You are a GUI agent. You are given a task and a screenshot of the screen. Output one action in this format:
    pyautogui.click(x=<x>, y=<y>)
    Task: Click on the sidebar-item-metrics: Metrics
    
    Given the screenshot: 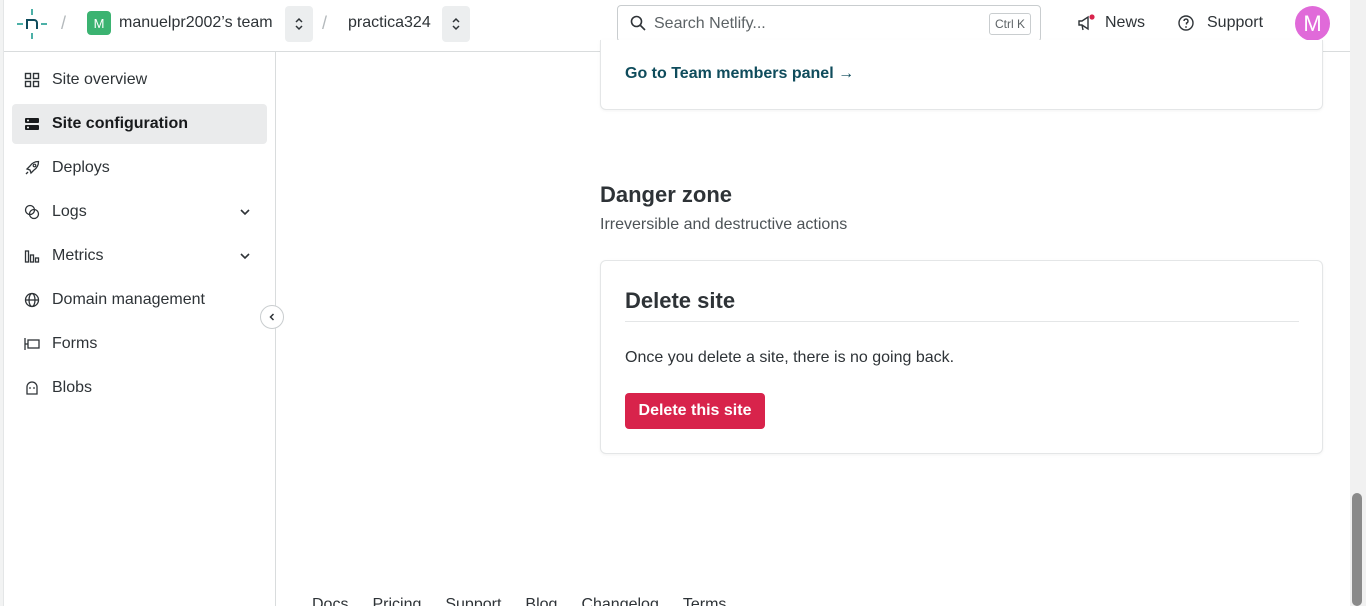 What is the action you would take?
    pyautogui.click(x=139, y=256)
    